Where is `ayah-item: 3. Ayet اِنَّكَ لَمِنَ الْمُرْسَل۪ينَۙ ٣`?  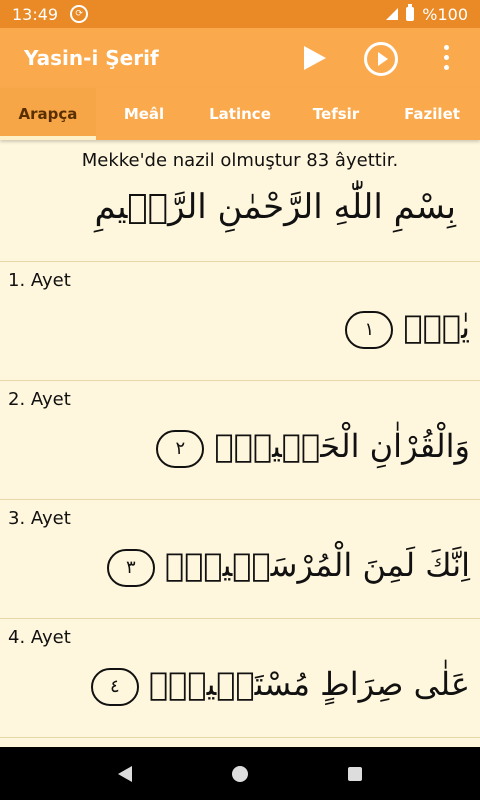
ayah-item: 3. Ayet اِنَّكَ لَمِنَ الْمُرْسَل۪ينَۙ ٣ is located at coordinates (240, 559).